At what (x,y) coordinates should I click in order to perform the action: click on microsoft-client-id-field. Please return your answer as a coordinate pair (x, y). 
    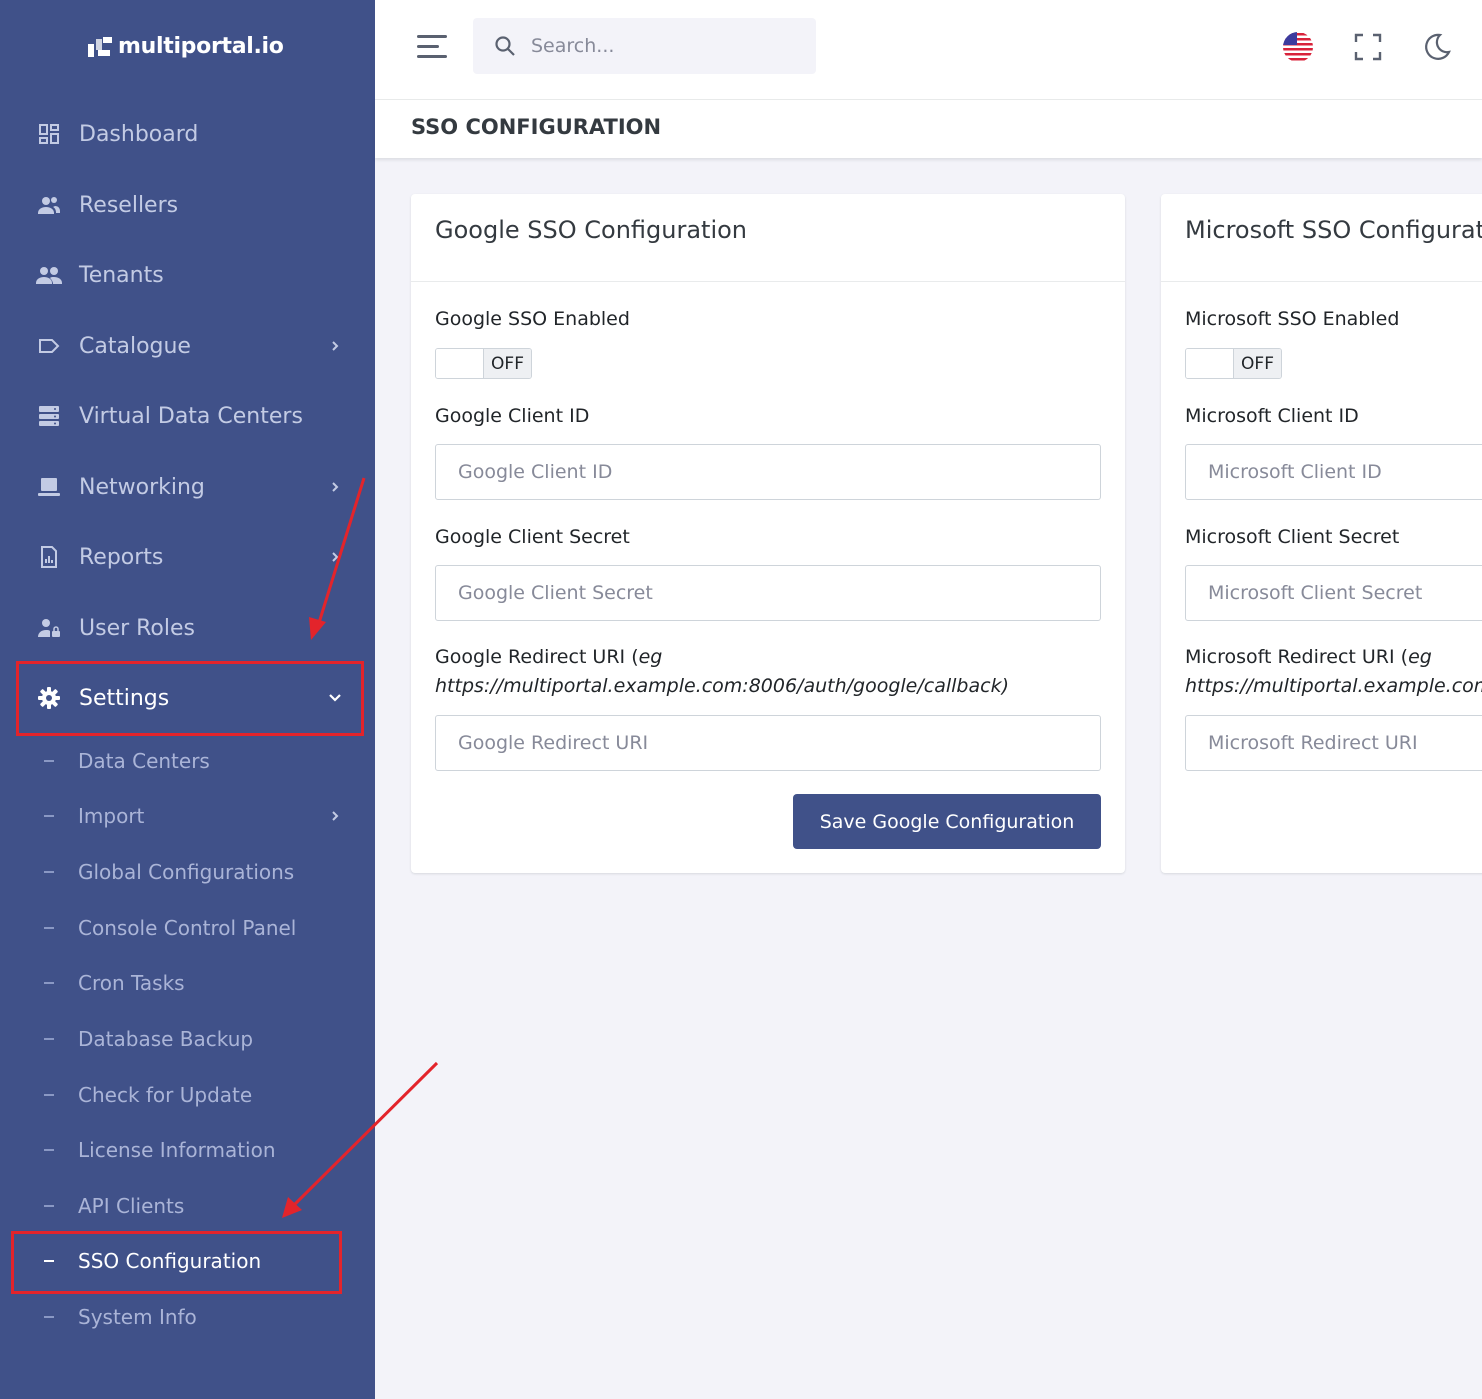
    Looking at the image, I should click on (1333, 472).